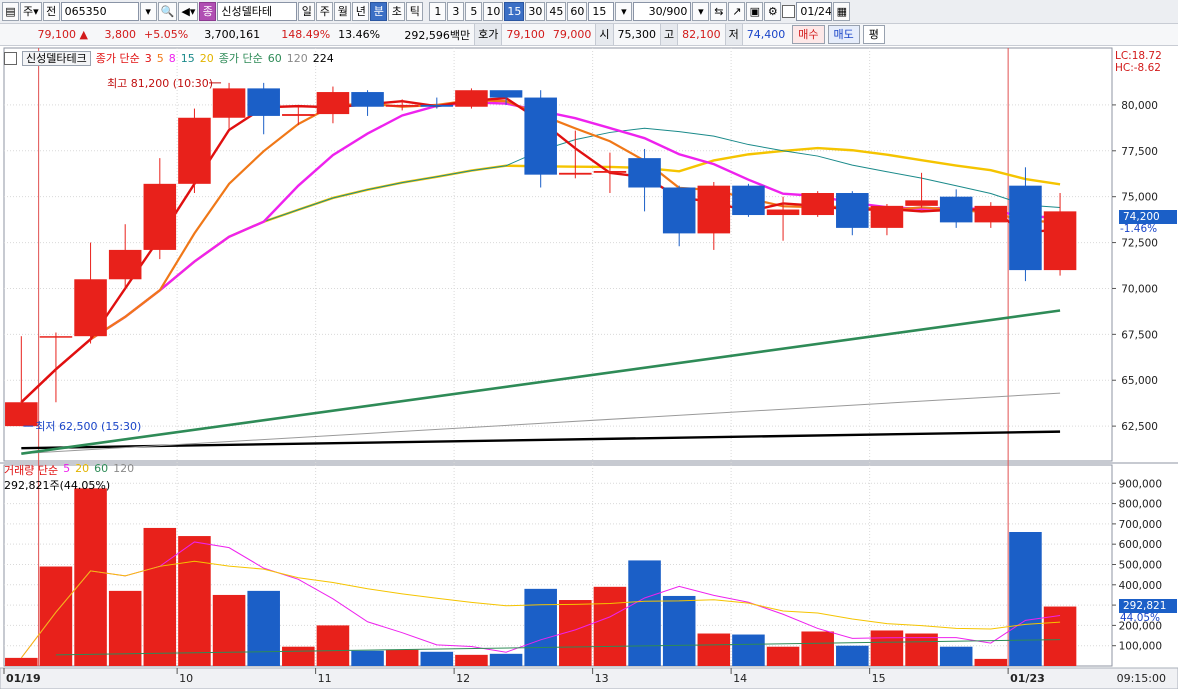 This screenshot has width=1178, height=689. Describe the element at coordinates (514, 11) in the screenshot. I see `interval-15: 15` at that location.